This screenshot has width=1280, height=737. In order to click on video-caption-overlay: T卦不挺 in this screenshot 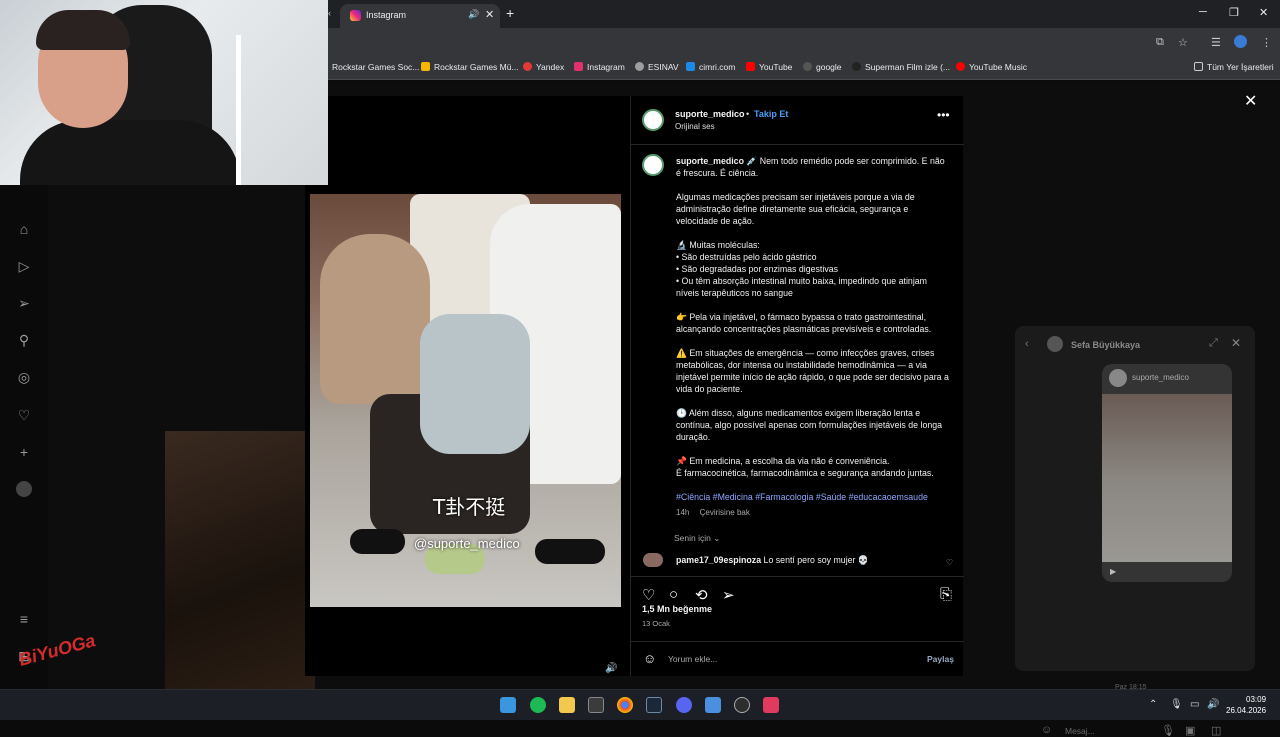, I will do `click(469, 507)`.